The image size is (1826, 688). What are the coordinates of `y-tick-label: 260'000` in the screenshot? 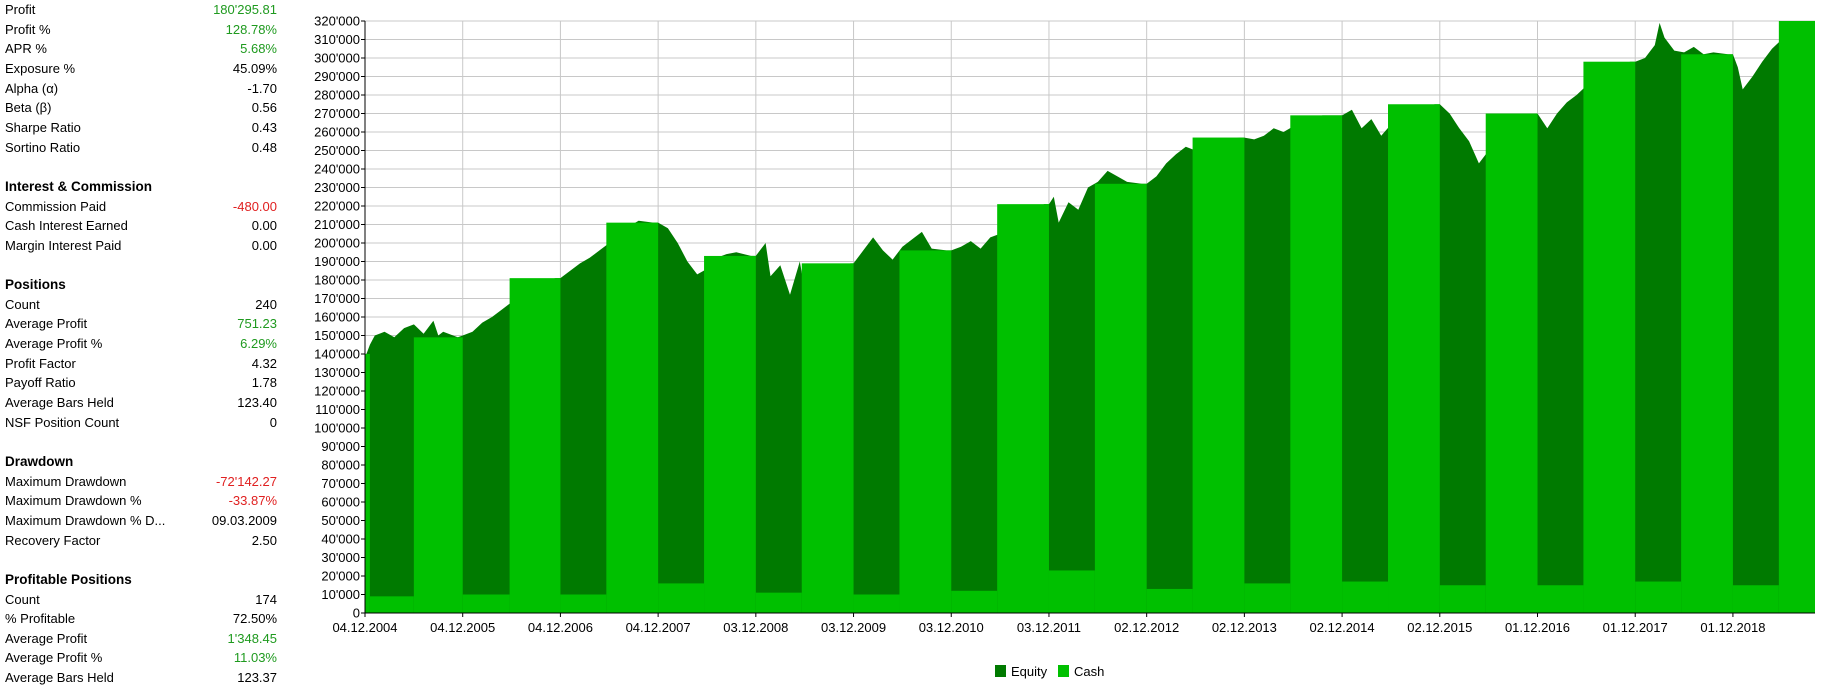 It's located at (337, 132).